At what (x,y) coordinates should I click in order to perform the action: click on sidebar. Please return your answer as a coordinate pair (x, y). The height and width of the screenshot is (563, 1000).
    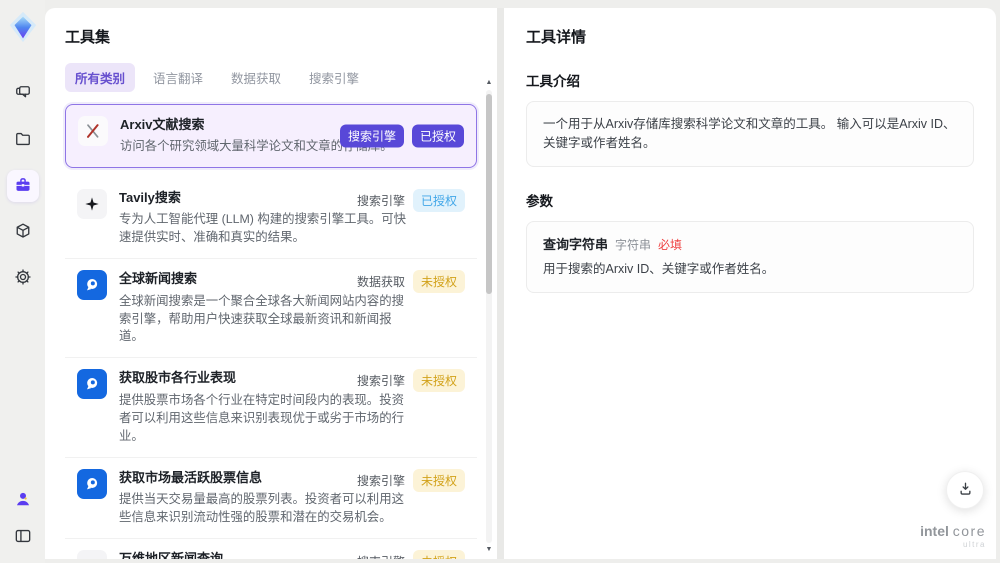
    Looking at the image, I should click on (22, 281).